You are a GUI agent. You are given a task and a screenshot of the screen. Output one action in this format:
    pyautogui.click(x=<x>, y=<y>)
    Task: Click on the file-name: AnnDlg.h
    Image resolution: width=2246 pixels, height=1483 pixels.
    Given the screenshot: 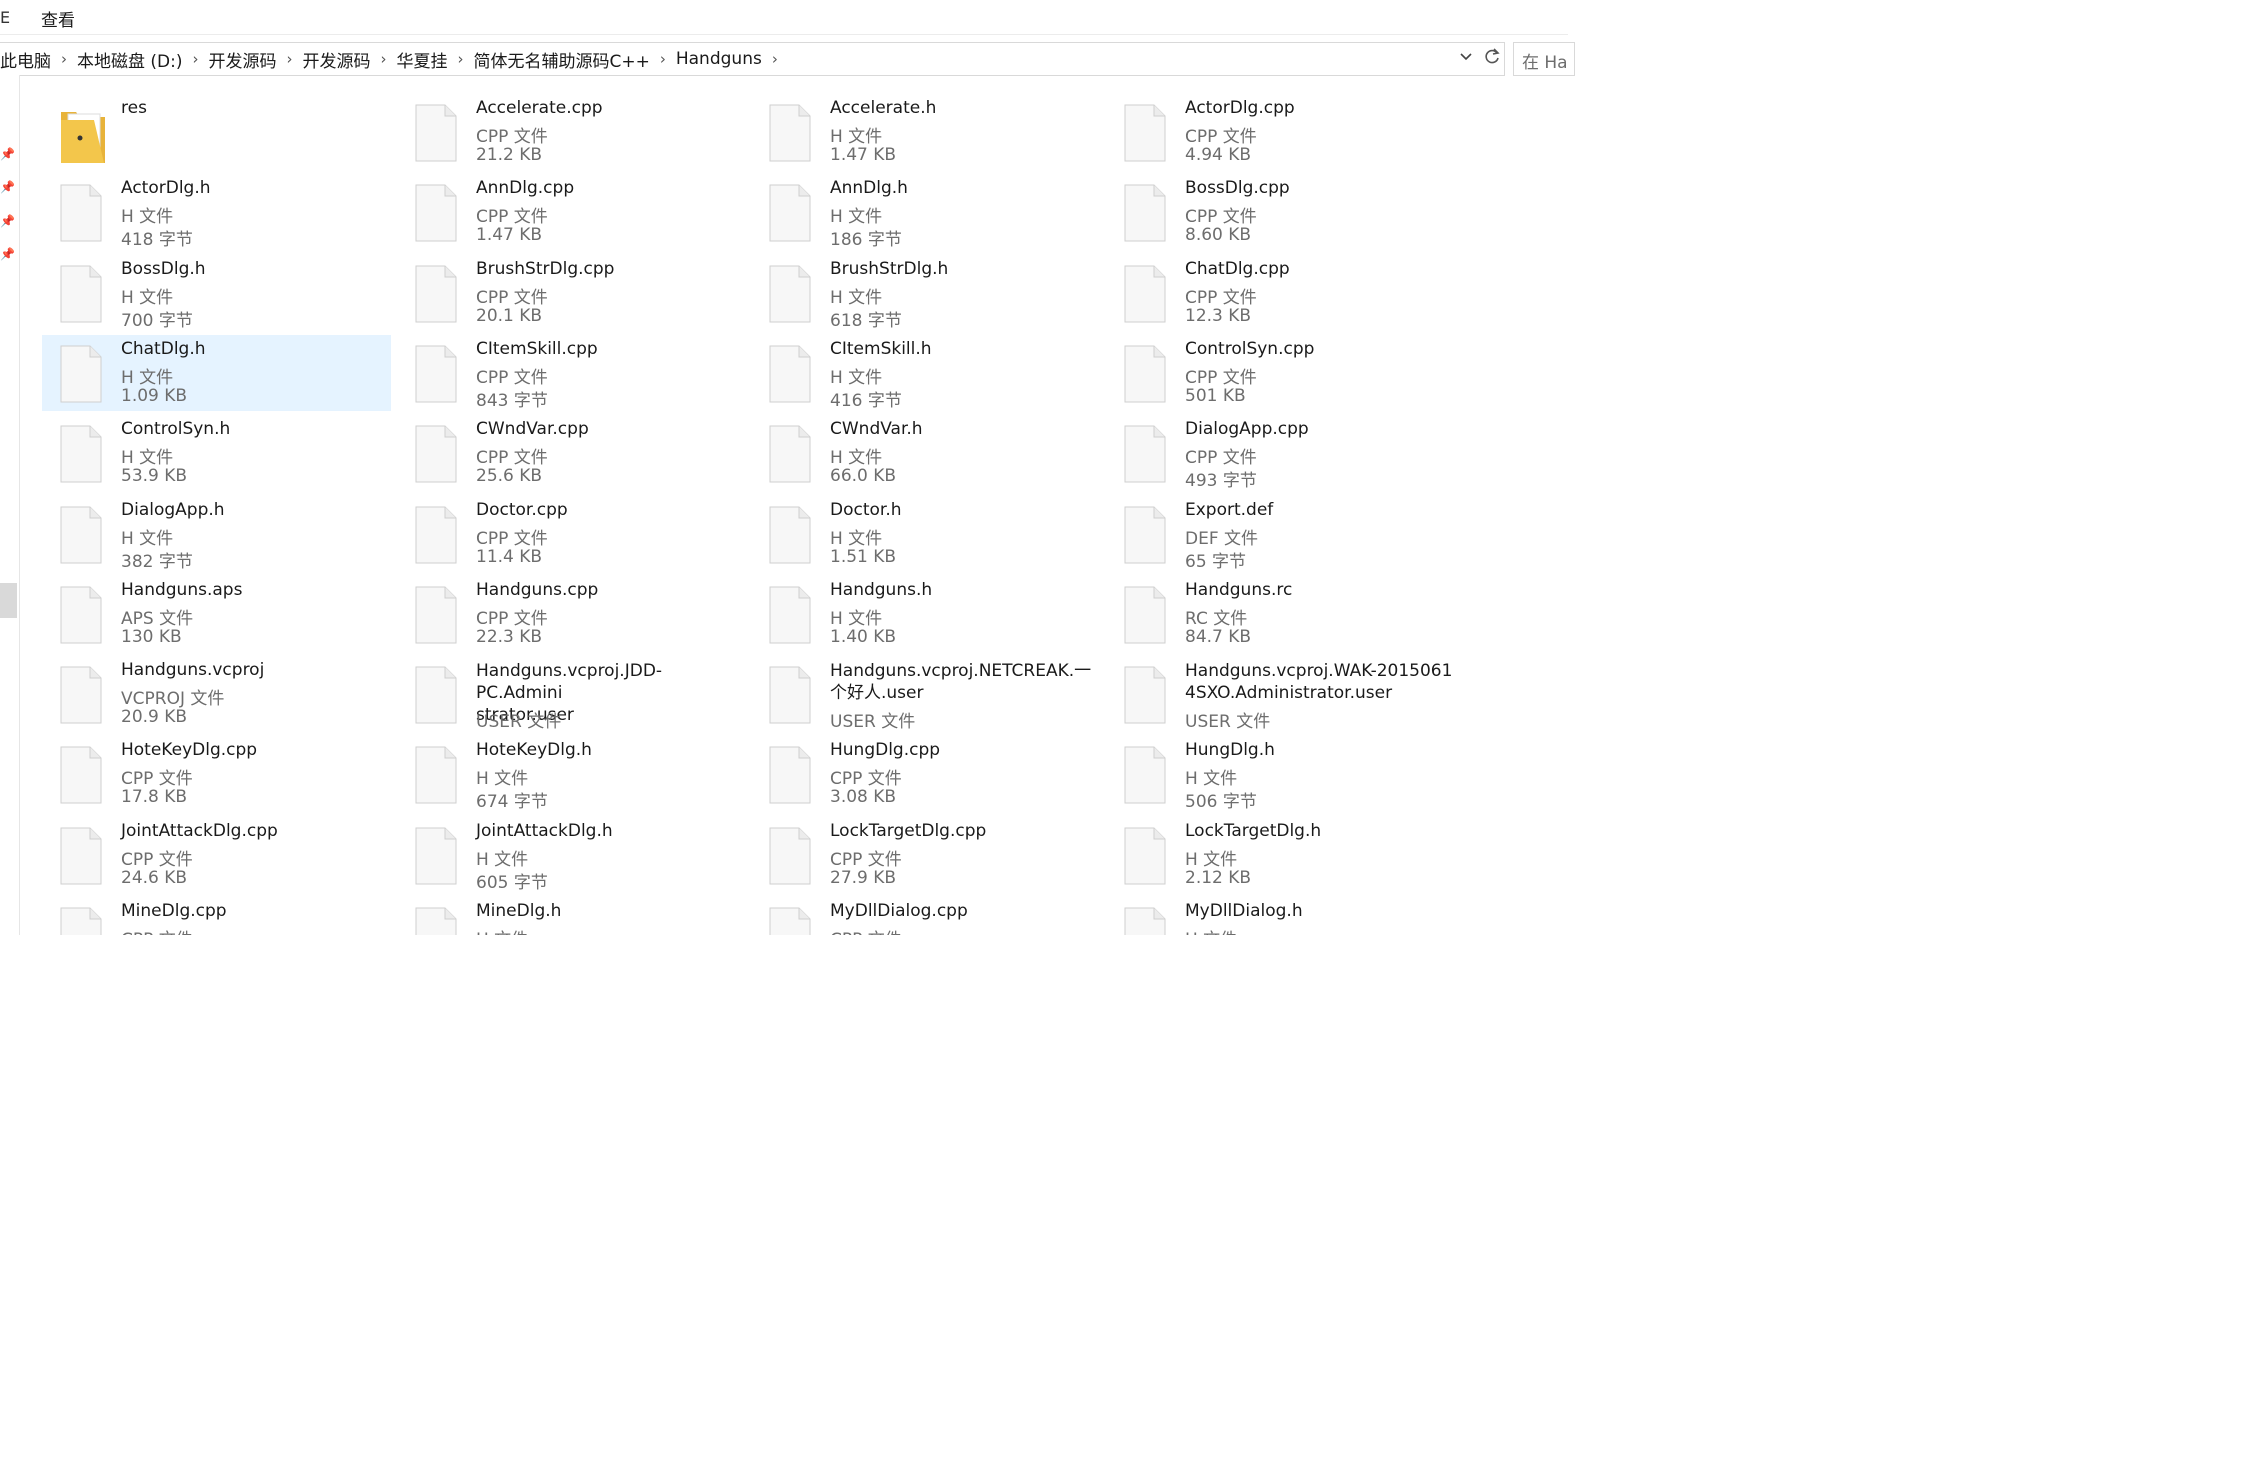 What is the action you would take?
    pyautogui.click(x=869, y=188)
    